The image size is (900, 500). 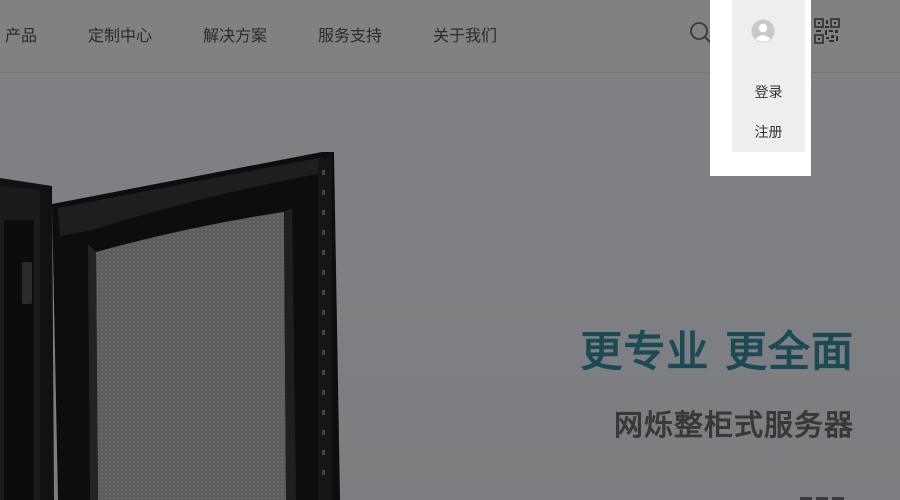 What do you see at coordinates (717, 351) in the screenshot?
I see `hero-headline: 更专业 更全面` at bounding box center [717, 351].